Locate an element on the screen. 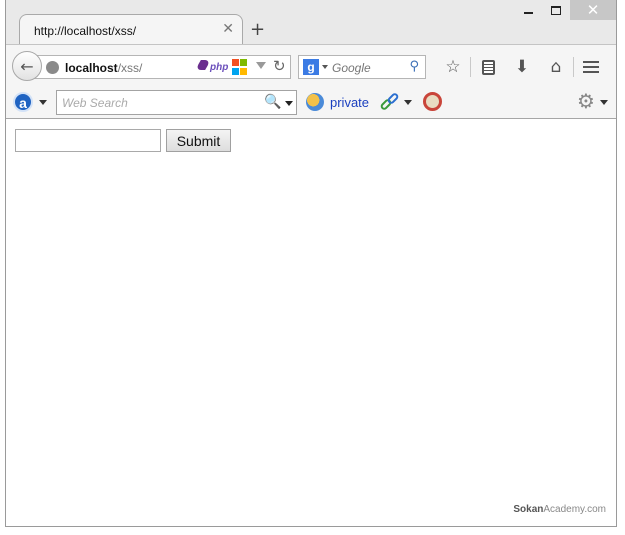  google-icon: g is located at coordinates (311, 67).